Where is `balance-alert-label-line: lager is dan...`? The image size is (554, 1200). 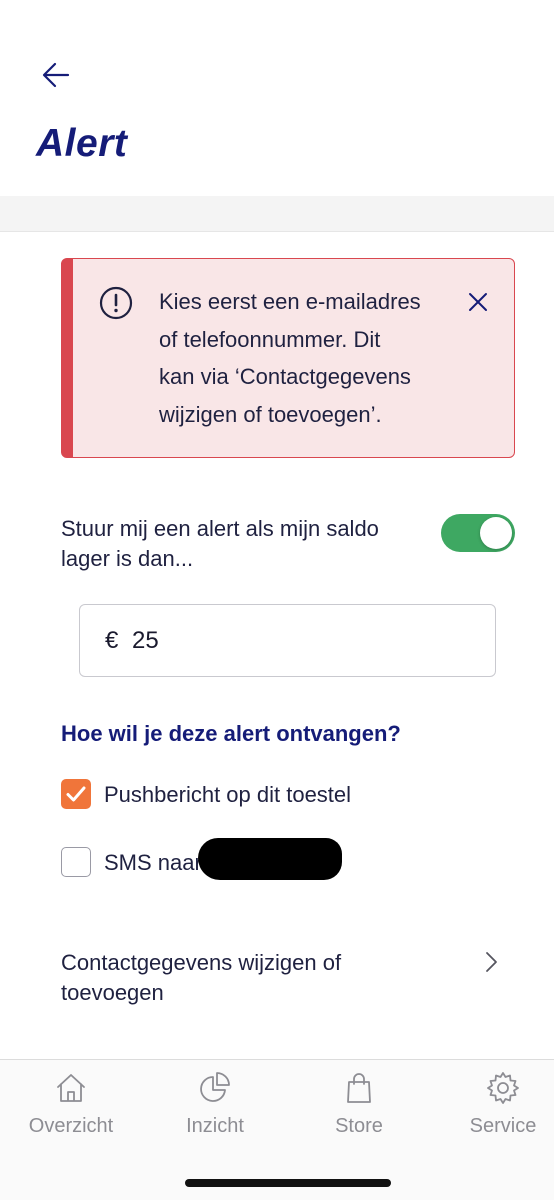 balance-alert-label-line: lager is dan... is located at coordinates (127, 558).